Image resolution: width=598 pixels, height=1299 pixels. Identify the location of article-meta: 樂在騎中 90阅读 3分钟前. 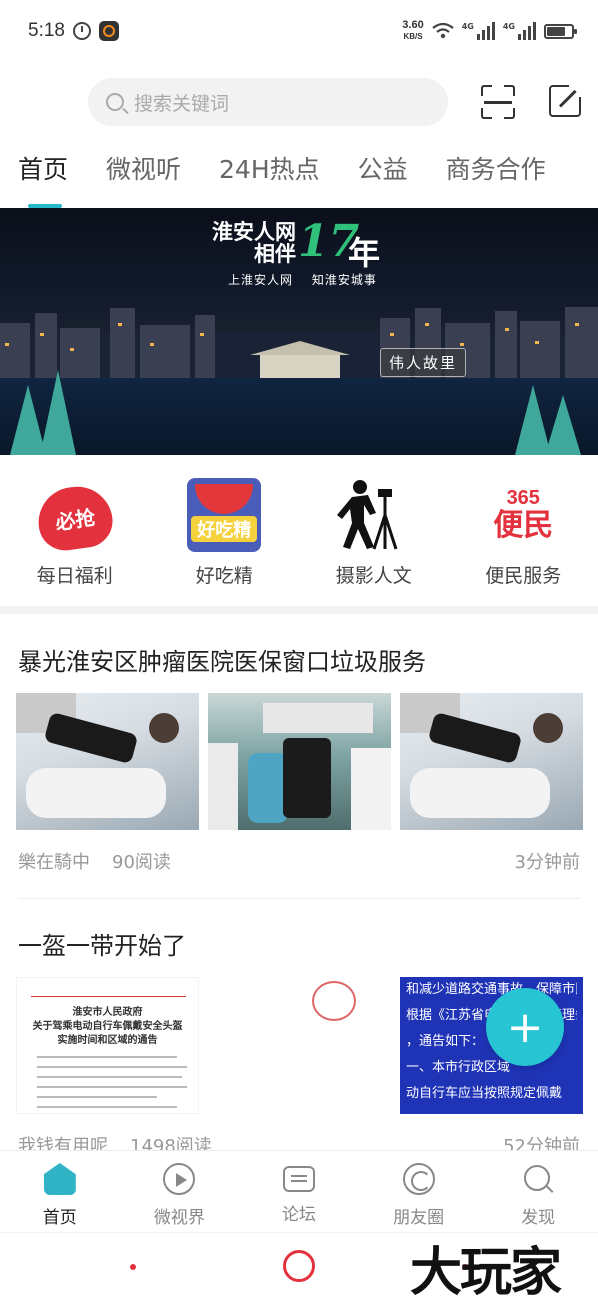
(299, 861).